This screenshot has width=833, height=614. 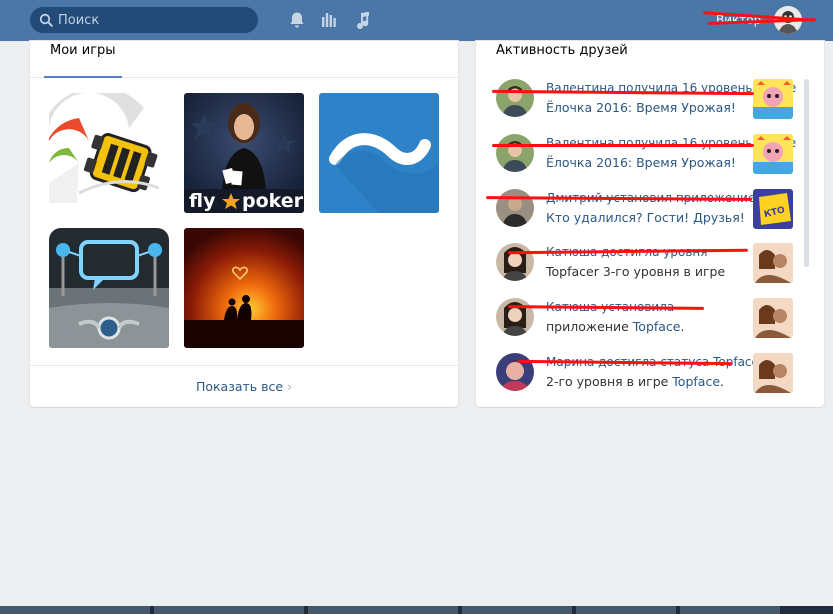 I want to click on chevron-right-icon: ›, so click(x=290, y=386).